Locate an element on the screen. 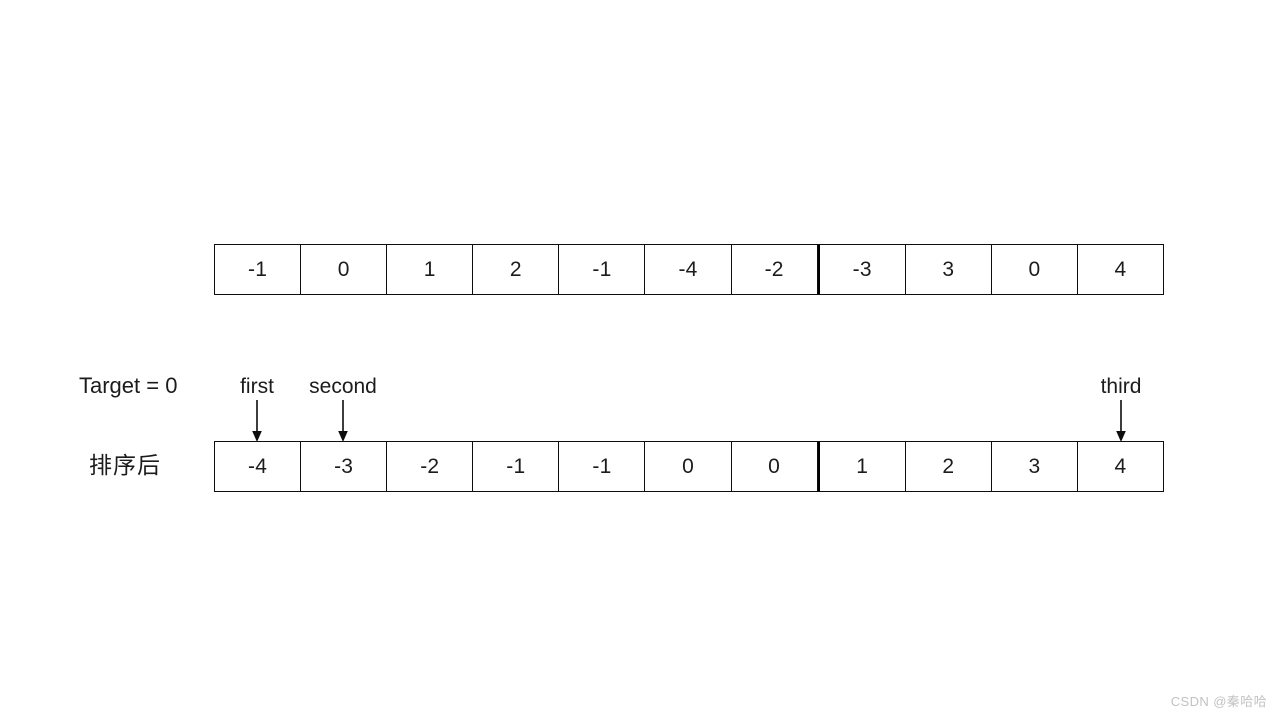  arrow-down-icon-first is located at coordinates (257, 421).